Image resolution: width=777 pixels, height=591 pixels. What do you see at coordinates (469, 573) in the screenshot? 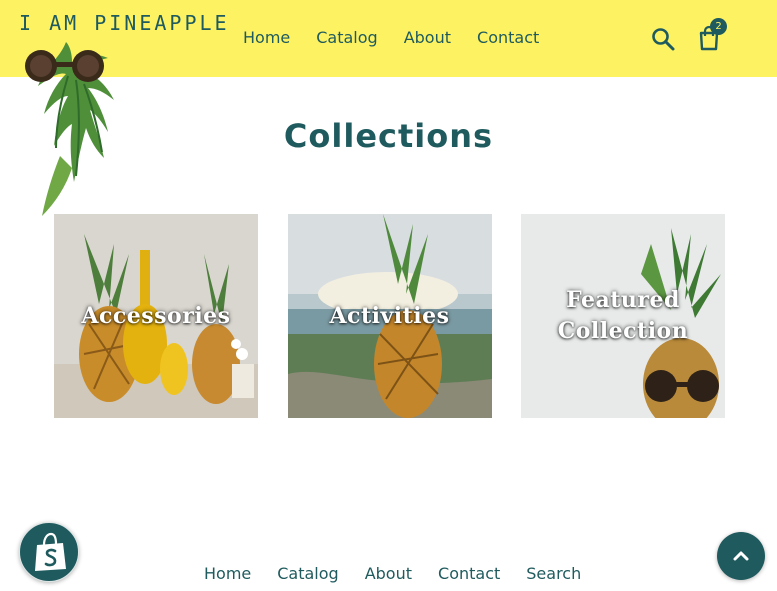
I see `footer-link-contact: Contact` at bounding box center [469, 573].